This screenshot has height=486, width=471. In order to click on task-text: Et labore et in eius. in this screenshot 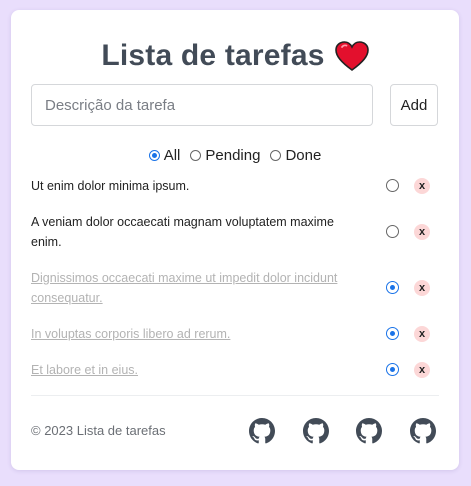, I will do `click(85, 370)`.